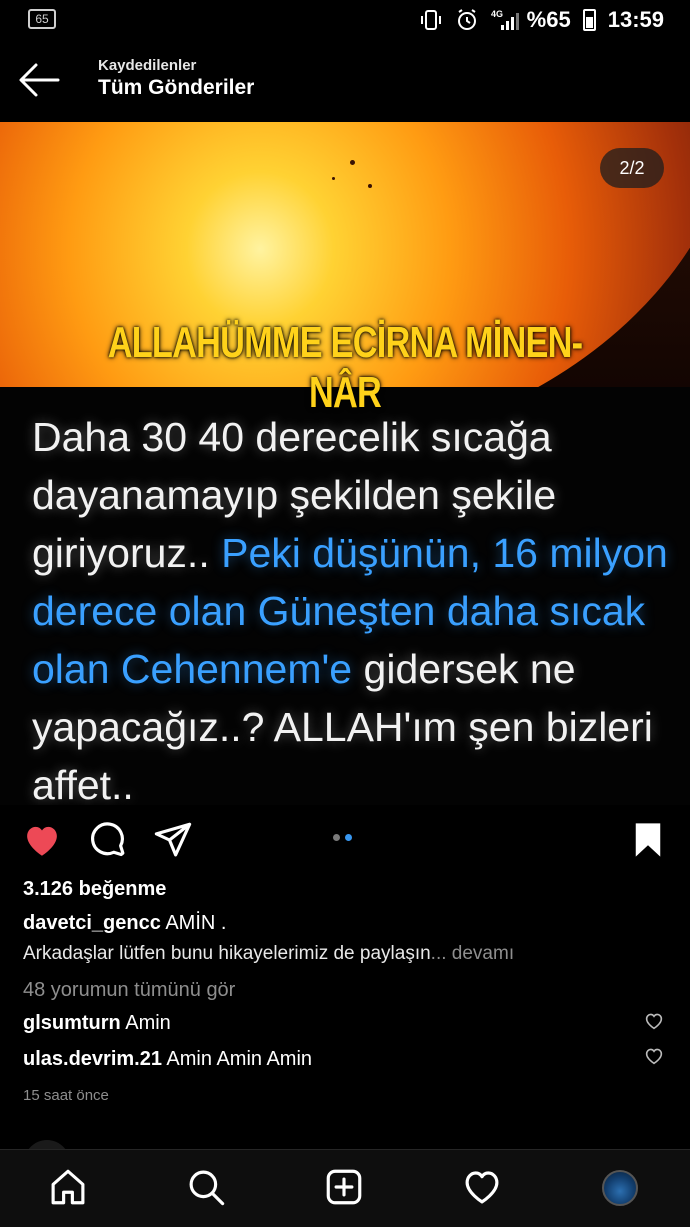 This screenshot has height=1227, width=690. Describe the element at coordinates (42, 19) in the screenshot. I see `notification-badge: 65` at that location.